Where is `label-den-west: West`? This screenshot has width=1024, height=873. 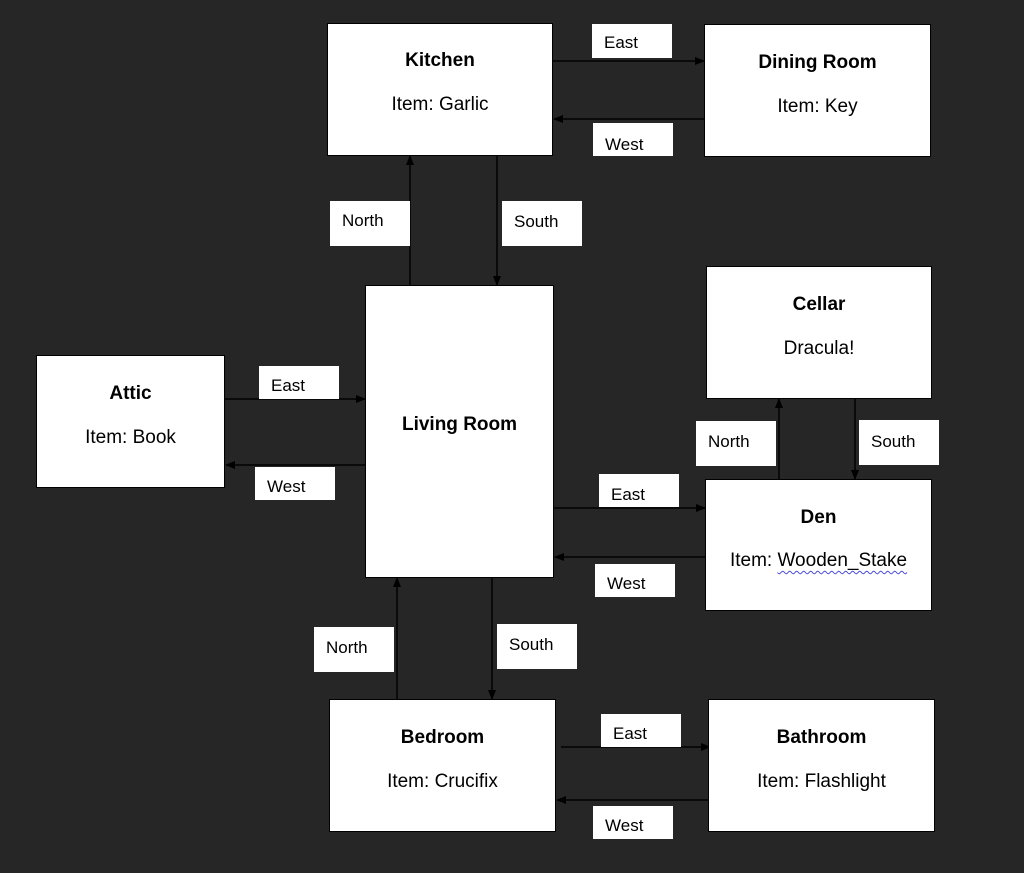 label-den-west: West is located at coordinates (635, 580).